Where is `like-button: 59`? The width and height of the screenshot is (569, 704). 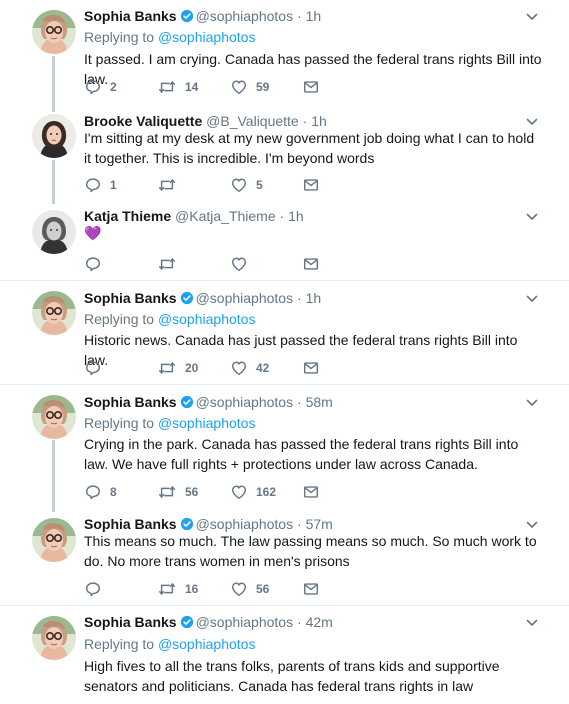 like-button: 59 is located at coordinates (249, 87).